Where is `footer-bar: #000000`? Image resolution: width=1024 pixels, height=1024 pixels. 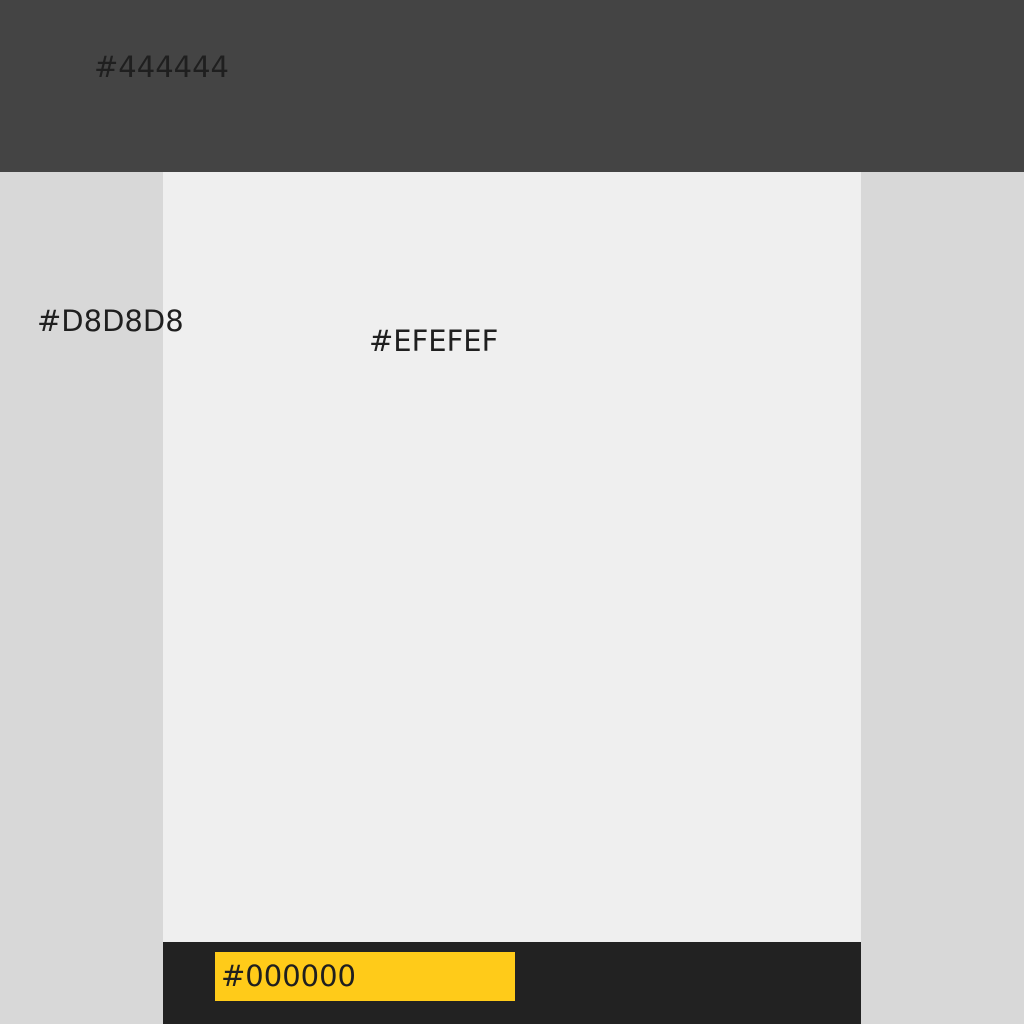 footer-bar: #000000 is located at coordinates (512, 983).